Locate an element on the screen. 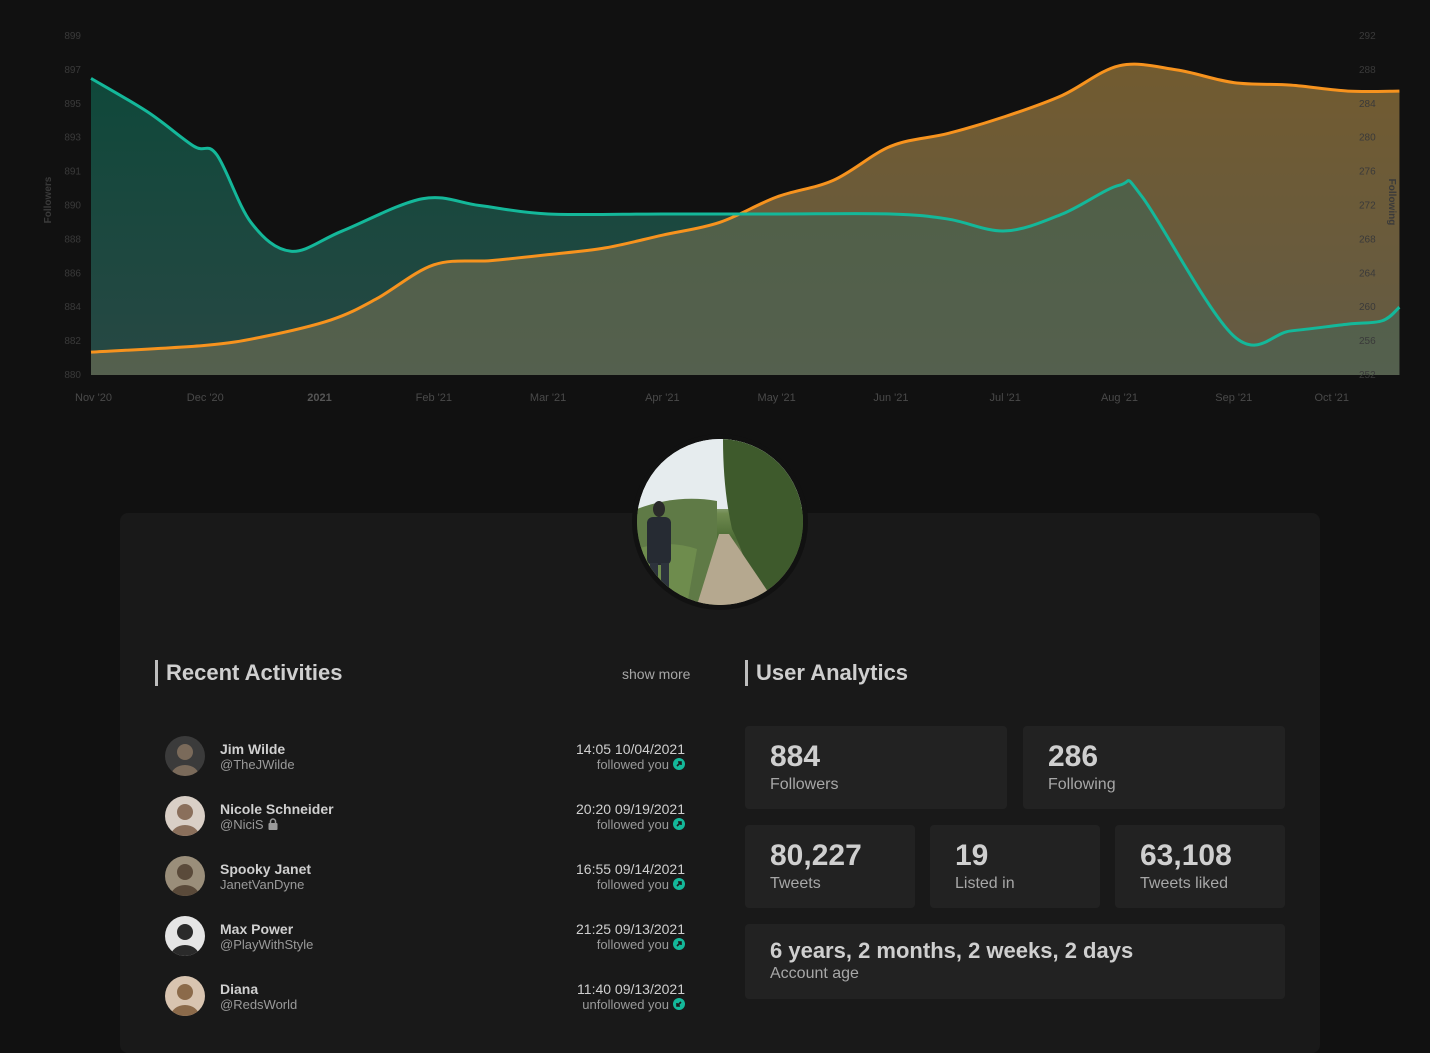 Image resolution: width=1430 pixels, height=1053 pixels. show-more-link: show more is located at coordinates (656, 674).